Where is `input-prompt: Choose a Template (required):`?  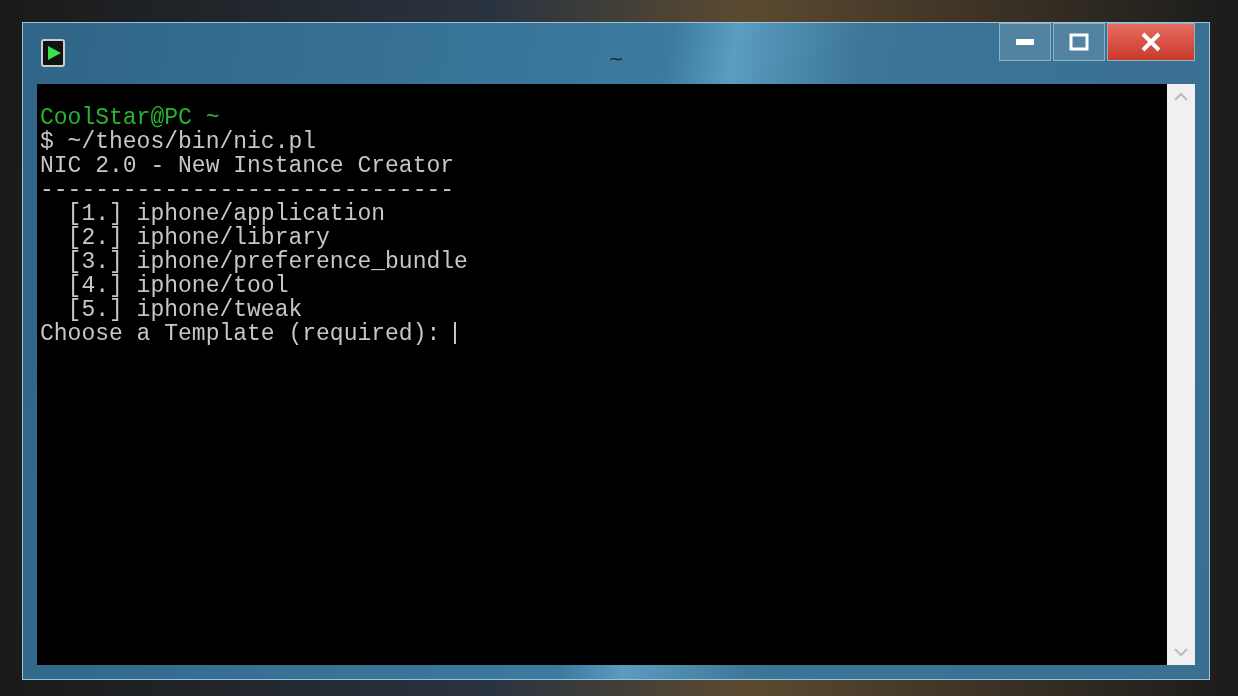
input-prompt: Choose a Template (required): is located at coordinates (241, 334).